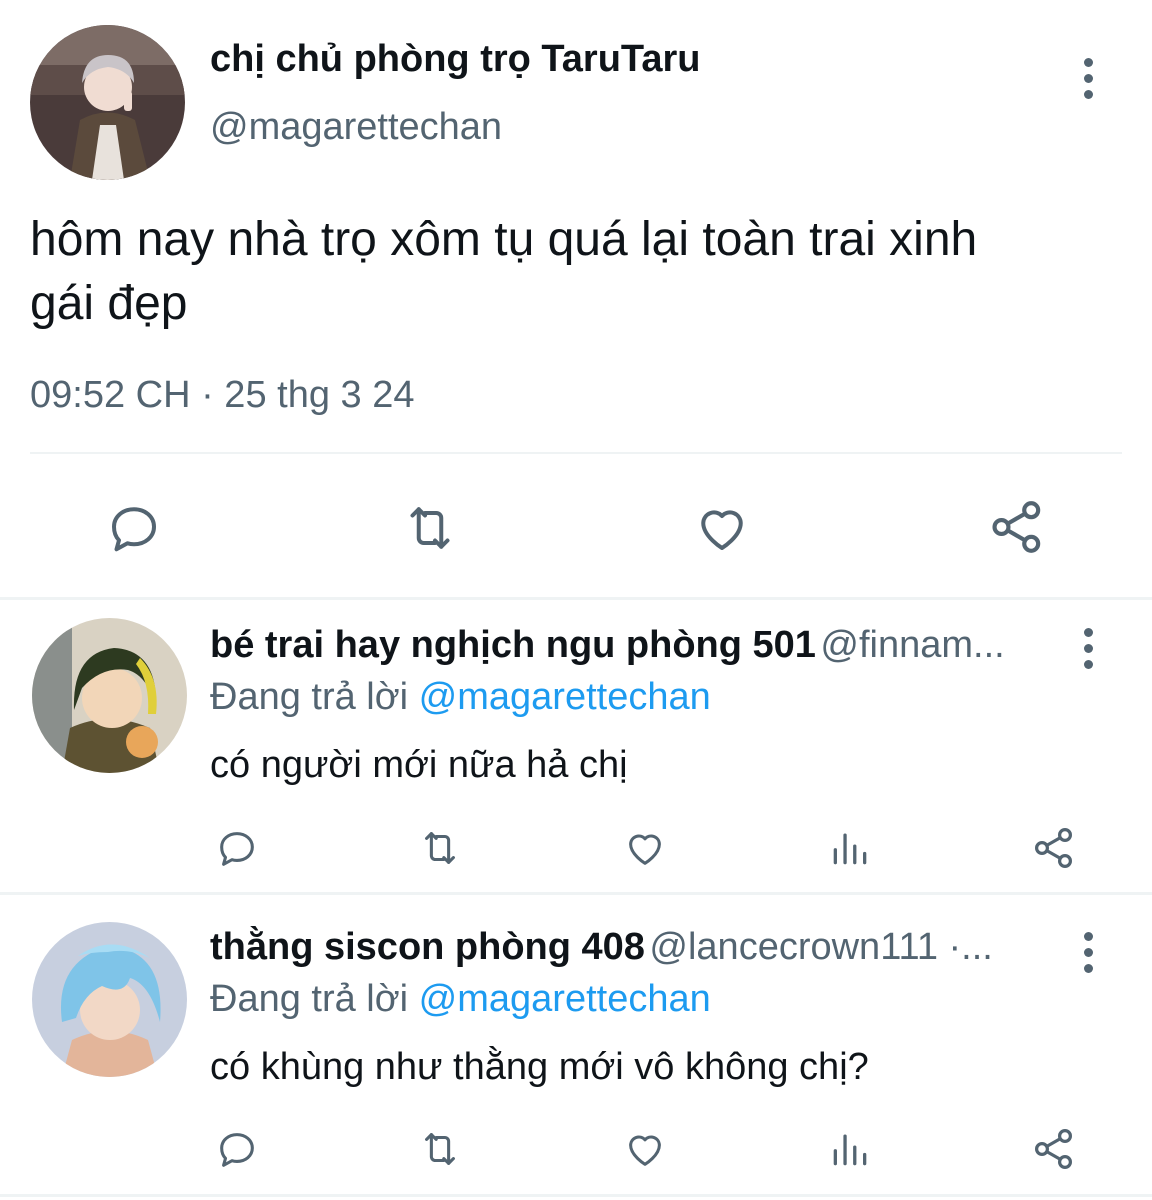 The image size is (1152, 1200). I want to click on tweet-text-line2: gái đẹp, so click(109, 303).